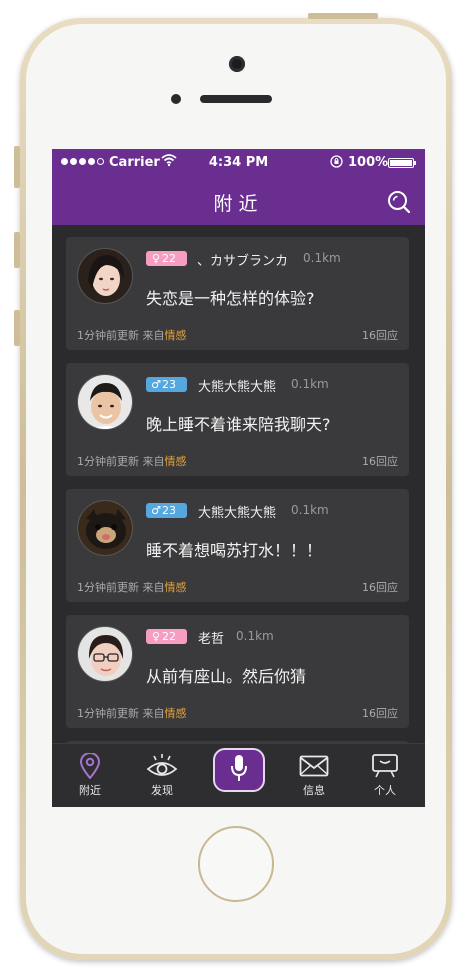 This screenshot has height=979, width=472. I want to click on user-name: 、カサブランカ, so click(242, 259).